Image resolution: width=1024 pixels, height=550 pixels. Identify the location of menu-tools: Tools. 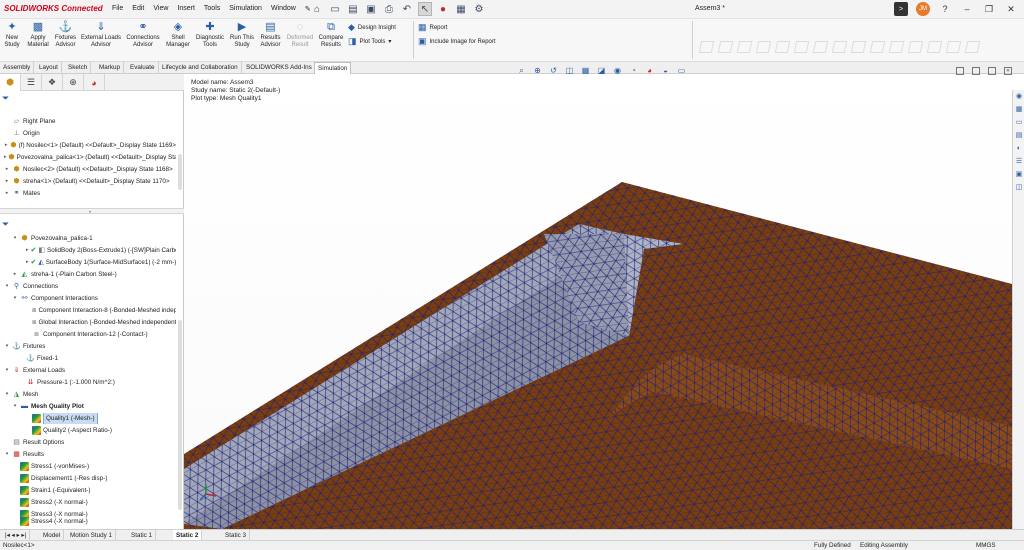
(212, 9).